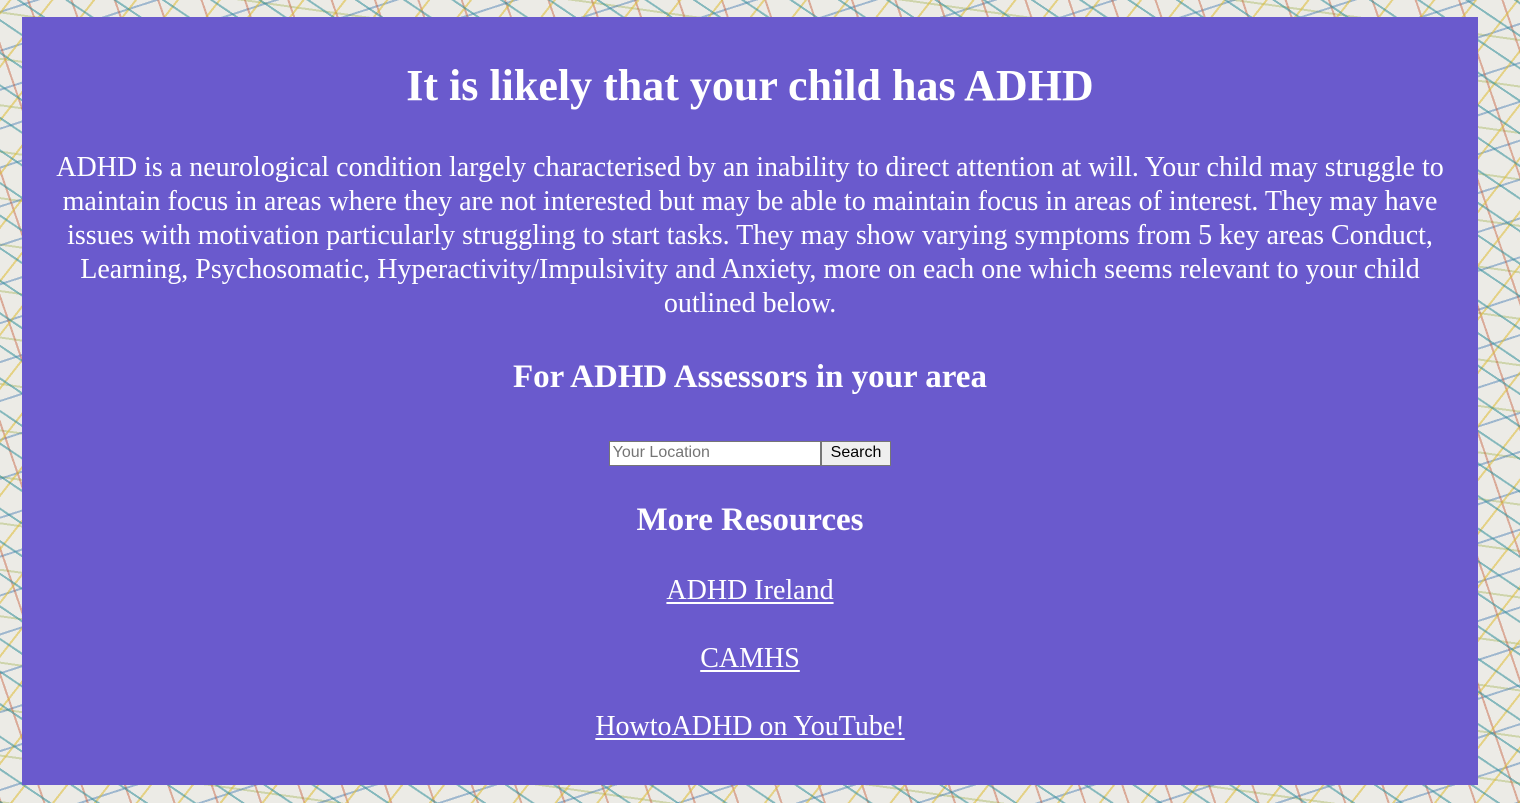 This screenshot has height=803, width=1520. What do you see at coordinates (749, 591) in the screenshot?
I see `link-adhd-ireland: ADHD Ireland` at bounding box center [749, 591].